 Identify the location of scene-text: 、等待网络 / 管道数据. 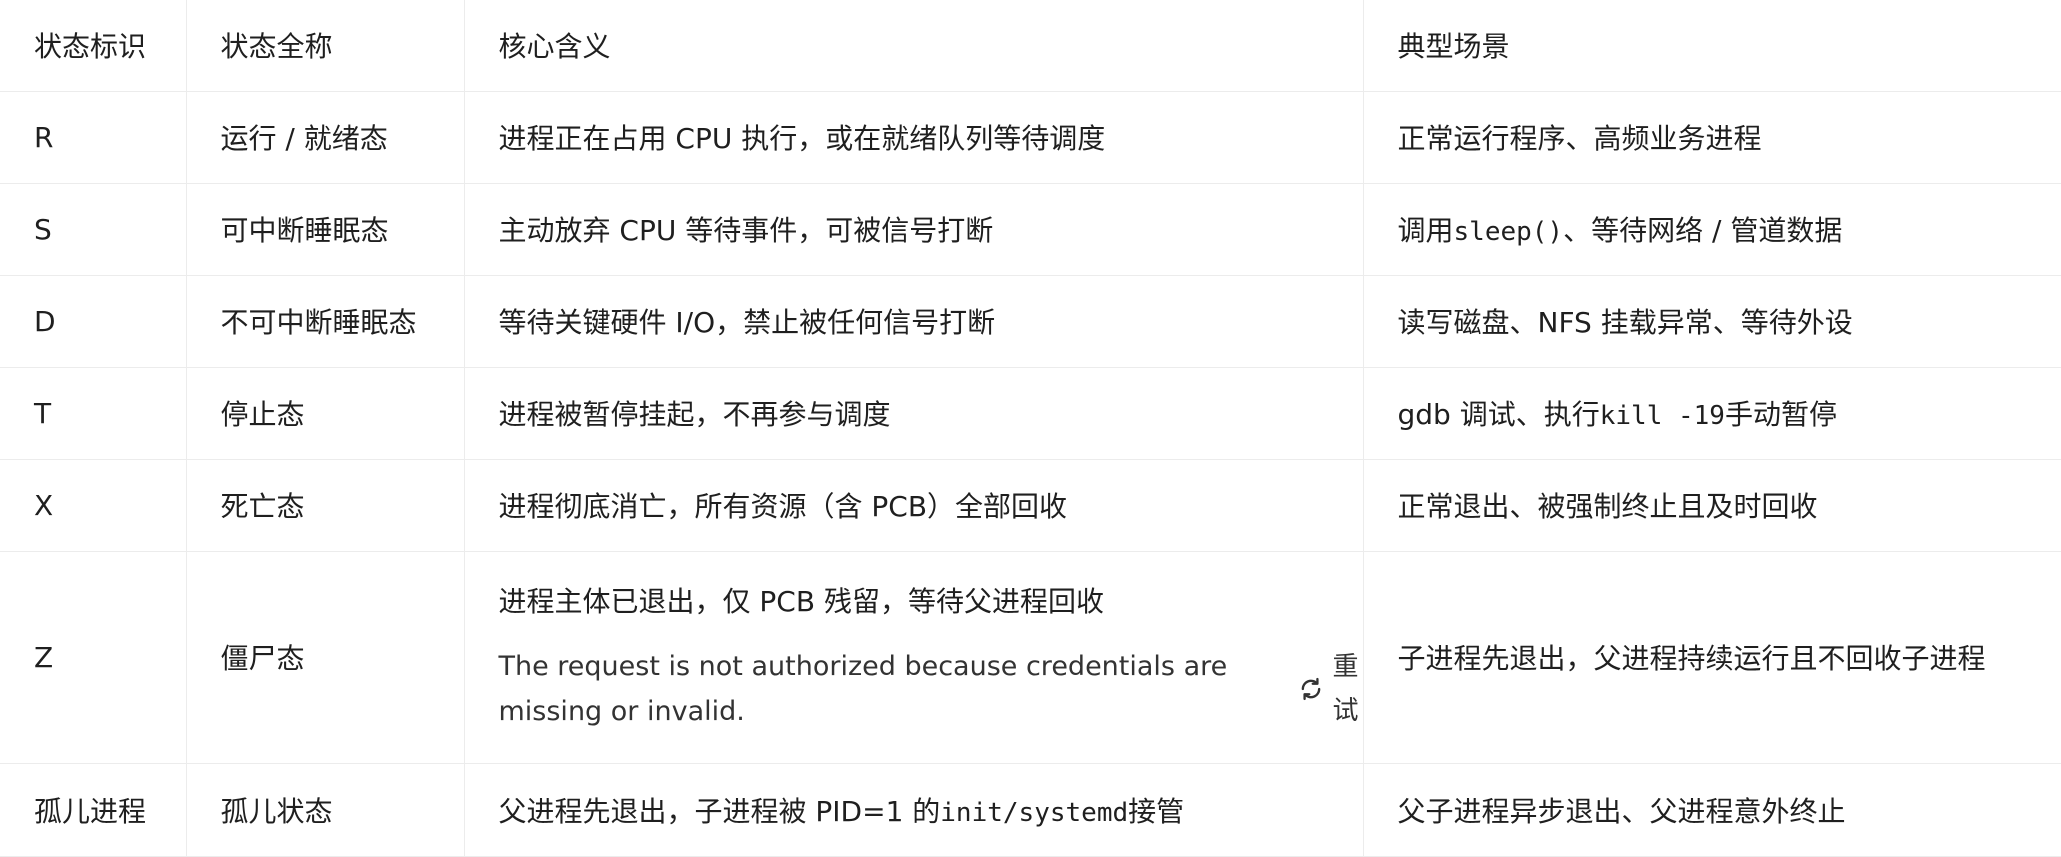
(1703, 230).